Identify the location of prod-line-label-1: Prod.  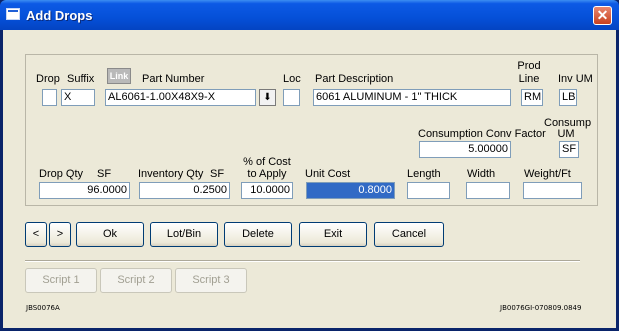
(529, 66).